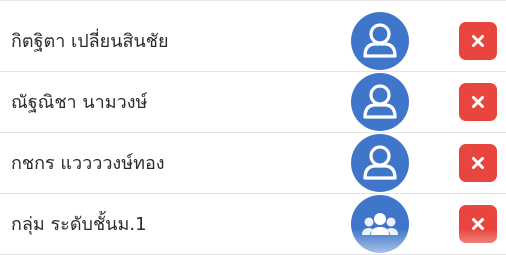  I want to click on member-name: ณัฐณิชา นามวงษ์, so click(79, 102).